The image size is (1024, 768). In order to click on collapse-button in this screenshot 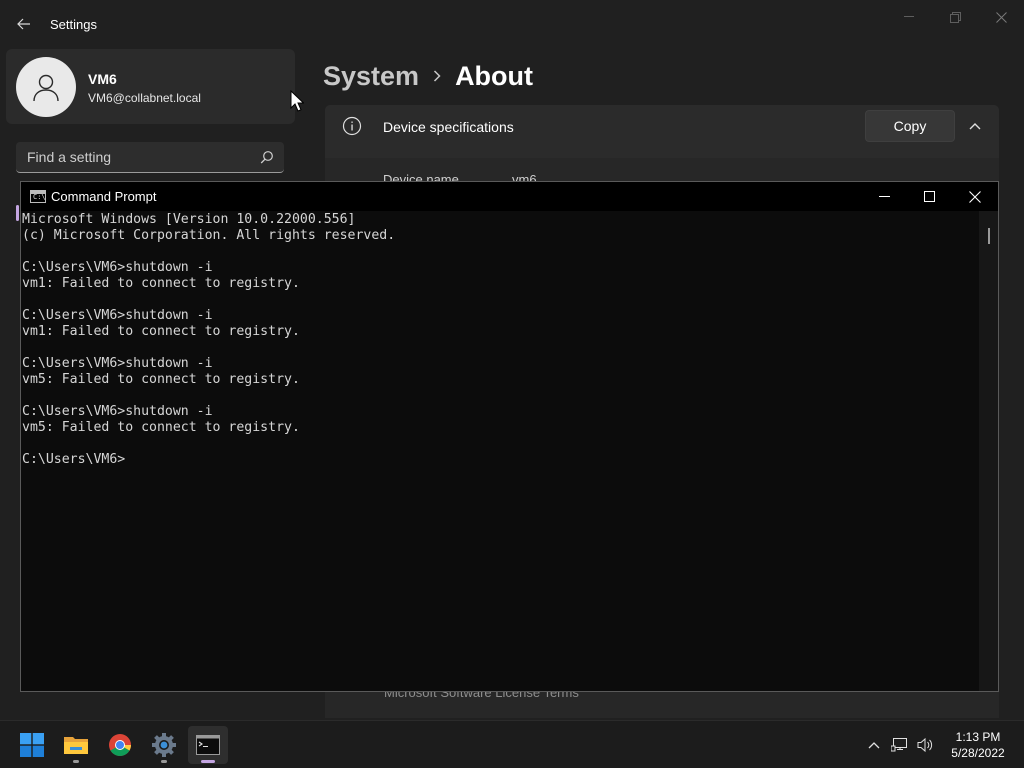, I will do `click(975, 126)`.